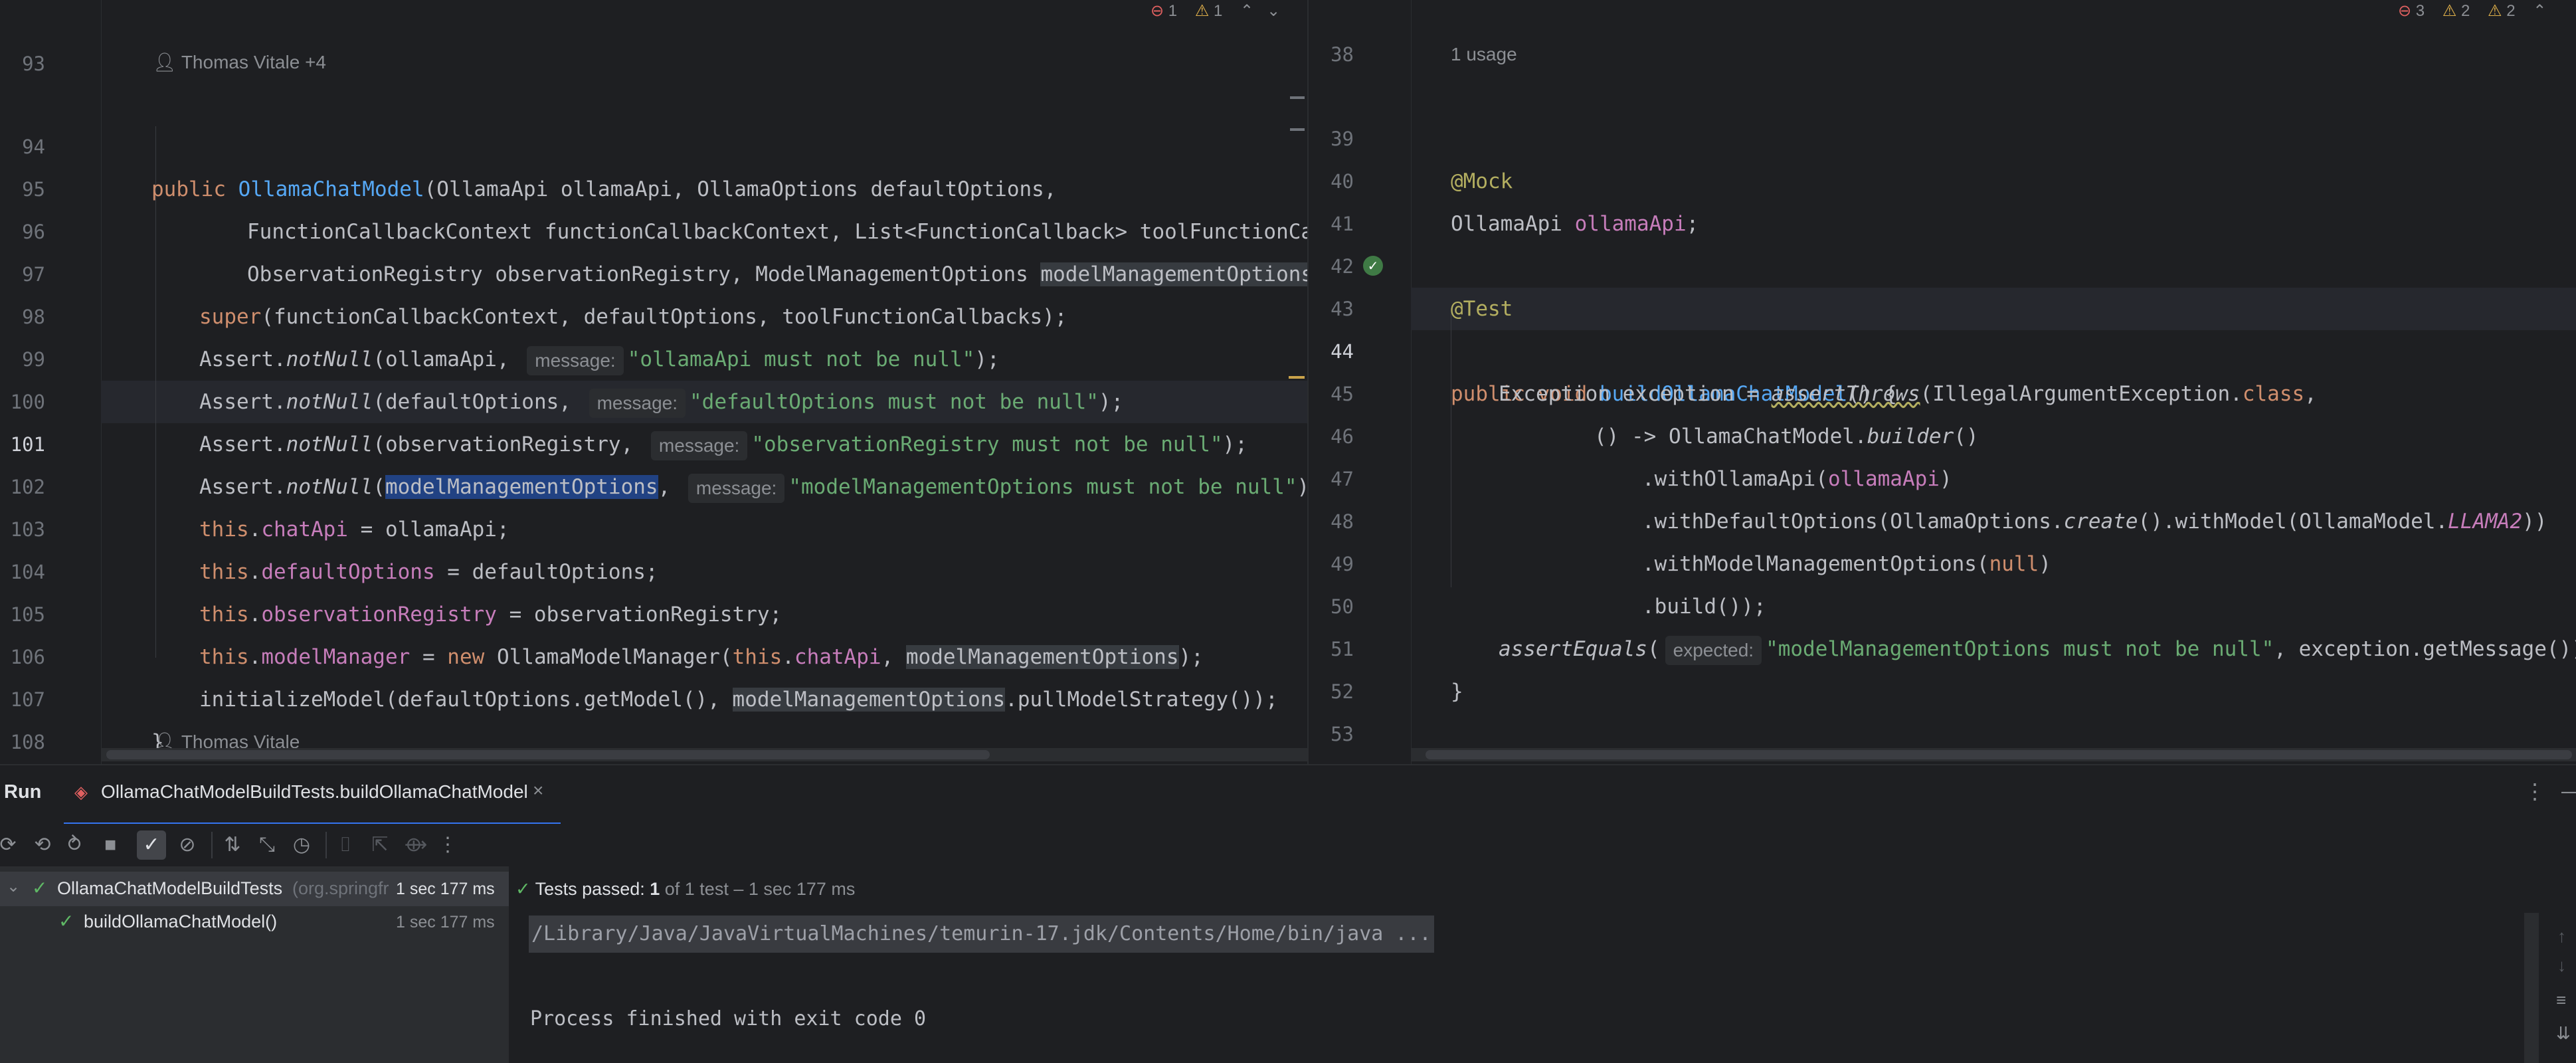 Image resolution: width=2576 pixels, height=1063 pixels. I want to click on status-prefix: Tests passed:, so click(592, 889).